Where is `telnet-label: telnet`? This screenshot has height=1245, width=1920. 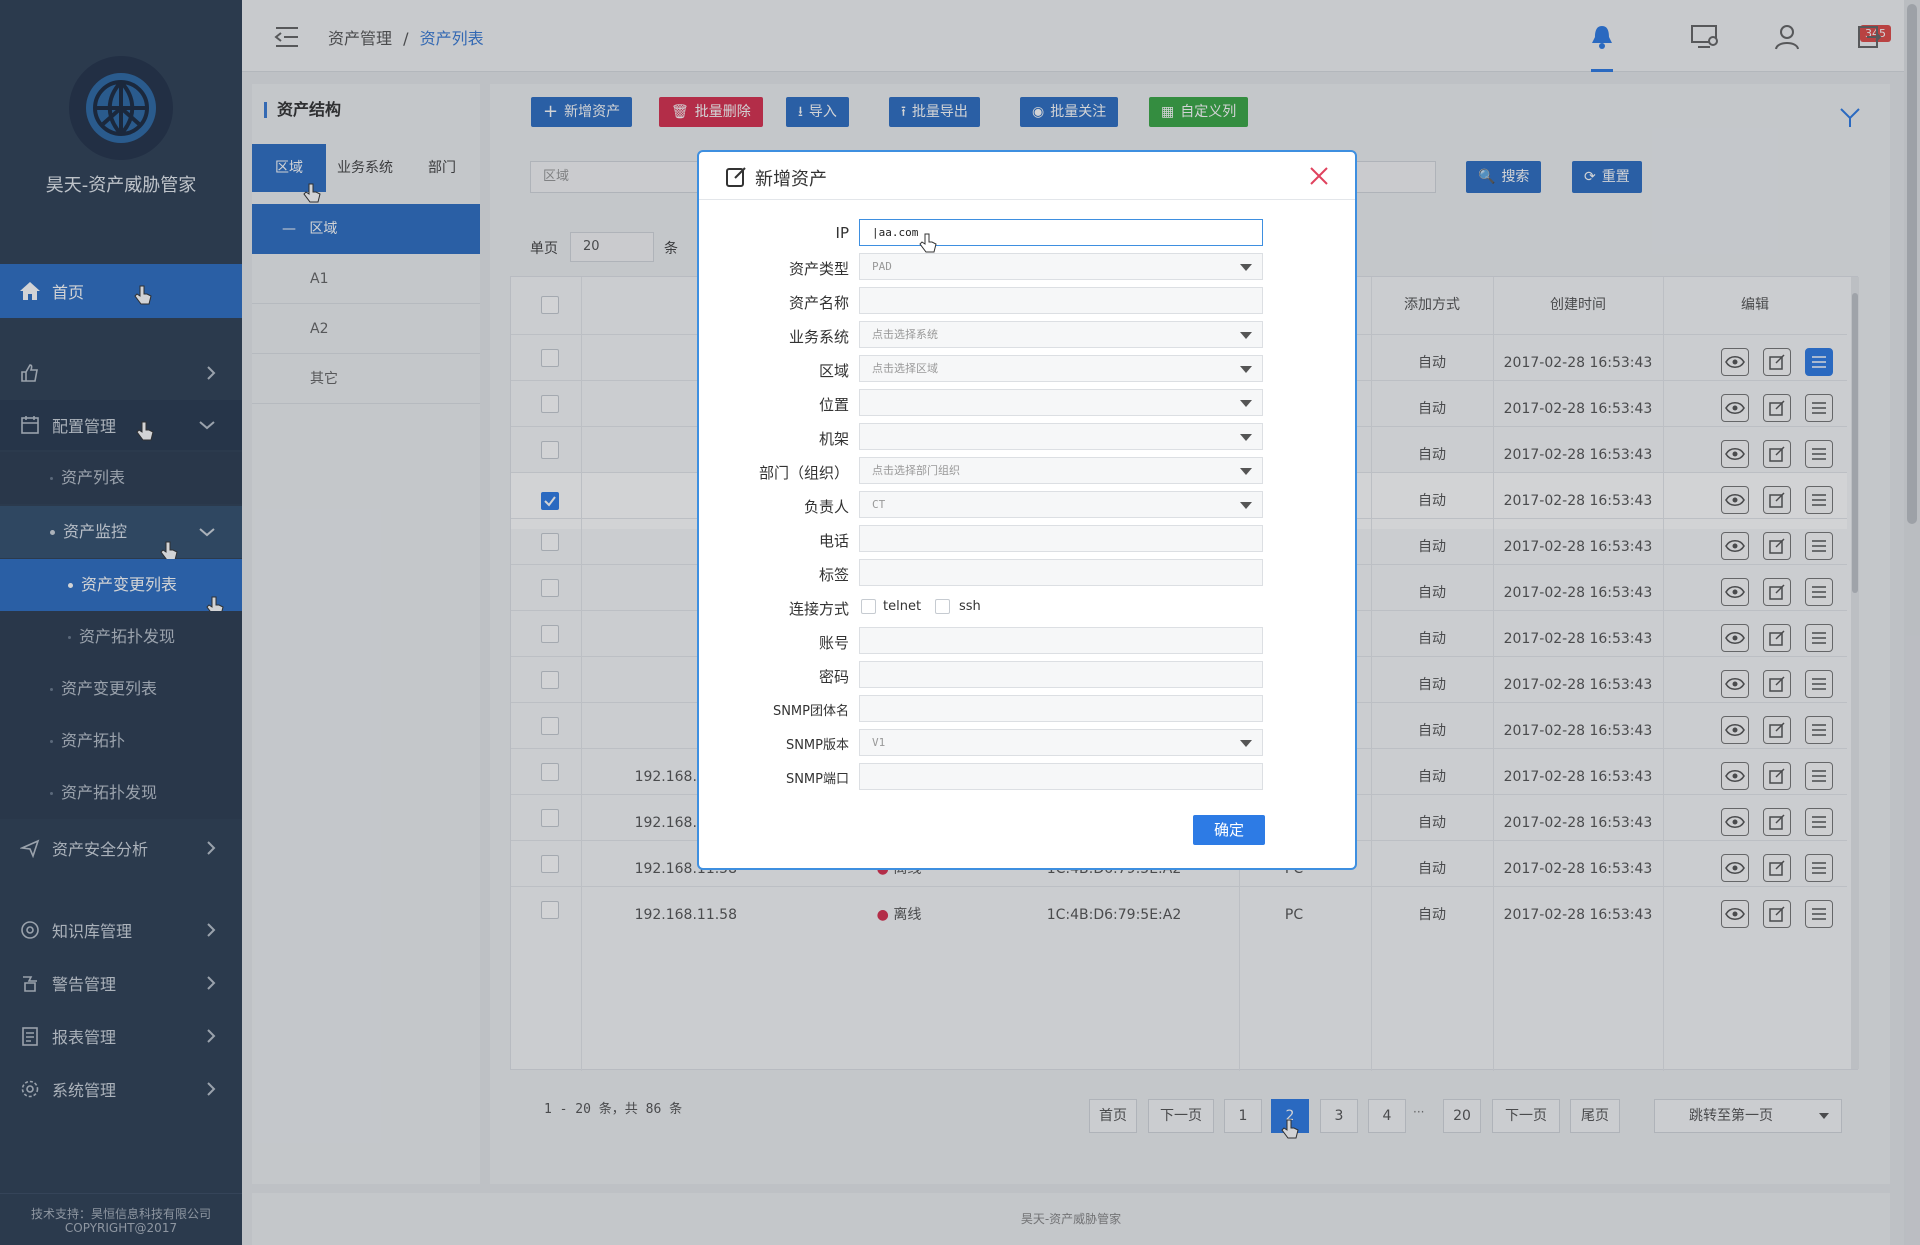
telnet-label: telnet is located at coordinates (902, 606).